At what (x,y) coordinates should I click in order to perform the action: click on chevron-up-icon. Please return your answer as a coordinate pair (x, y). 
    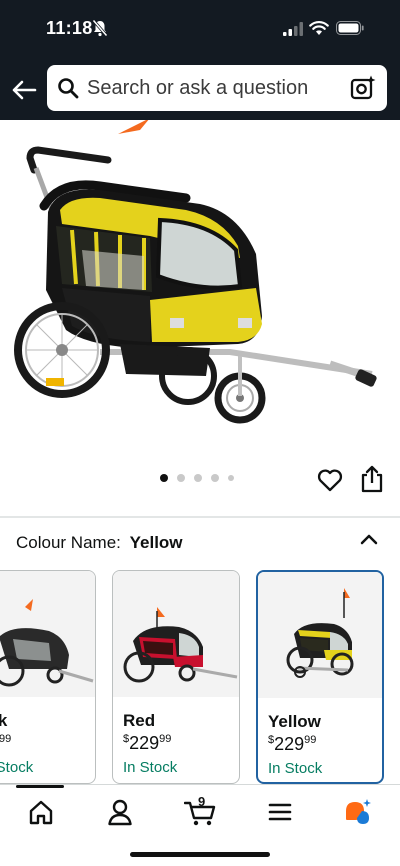
    Looking at the image, I should click on (369, 539).